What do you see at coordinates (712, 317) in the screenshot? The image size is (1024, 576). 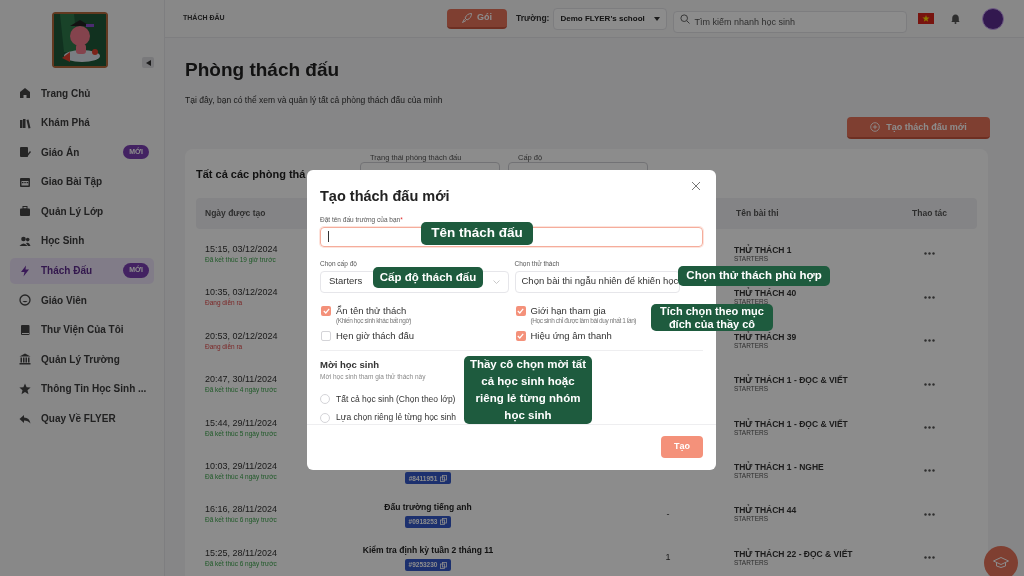 I see `annotation-callout: Tích chọn theo mục đích của thầy cô` at bounding box center [712, 317].